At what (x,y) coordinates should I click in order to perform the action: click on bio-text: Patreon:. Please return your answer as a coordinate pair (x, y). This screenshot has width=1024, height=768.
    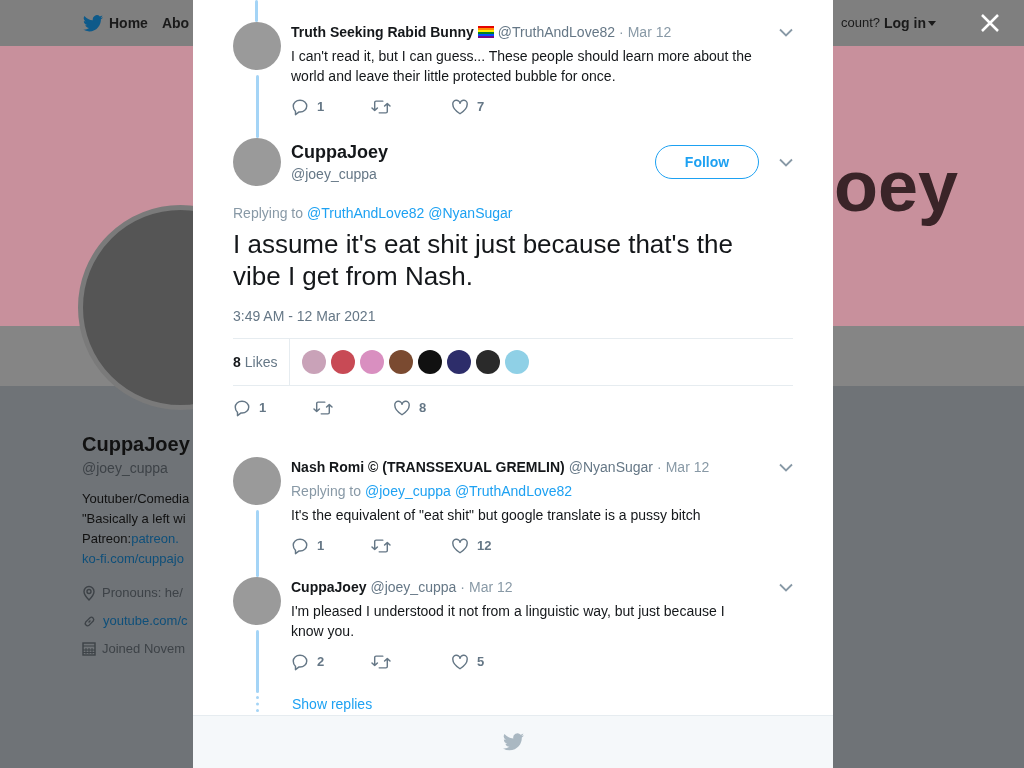
    Looking at the image, I should click on (107, 539).